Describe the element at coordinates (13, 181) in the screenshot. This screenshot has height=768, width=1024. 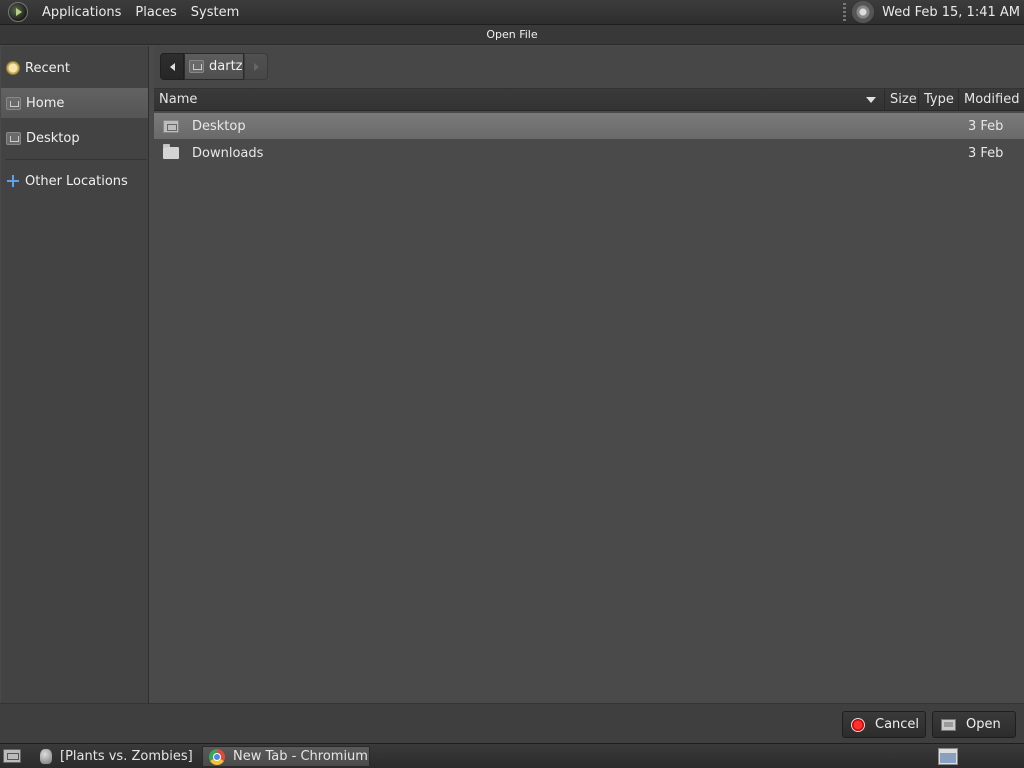
I see `plus-icon` at that location.